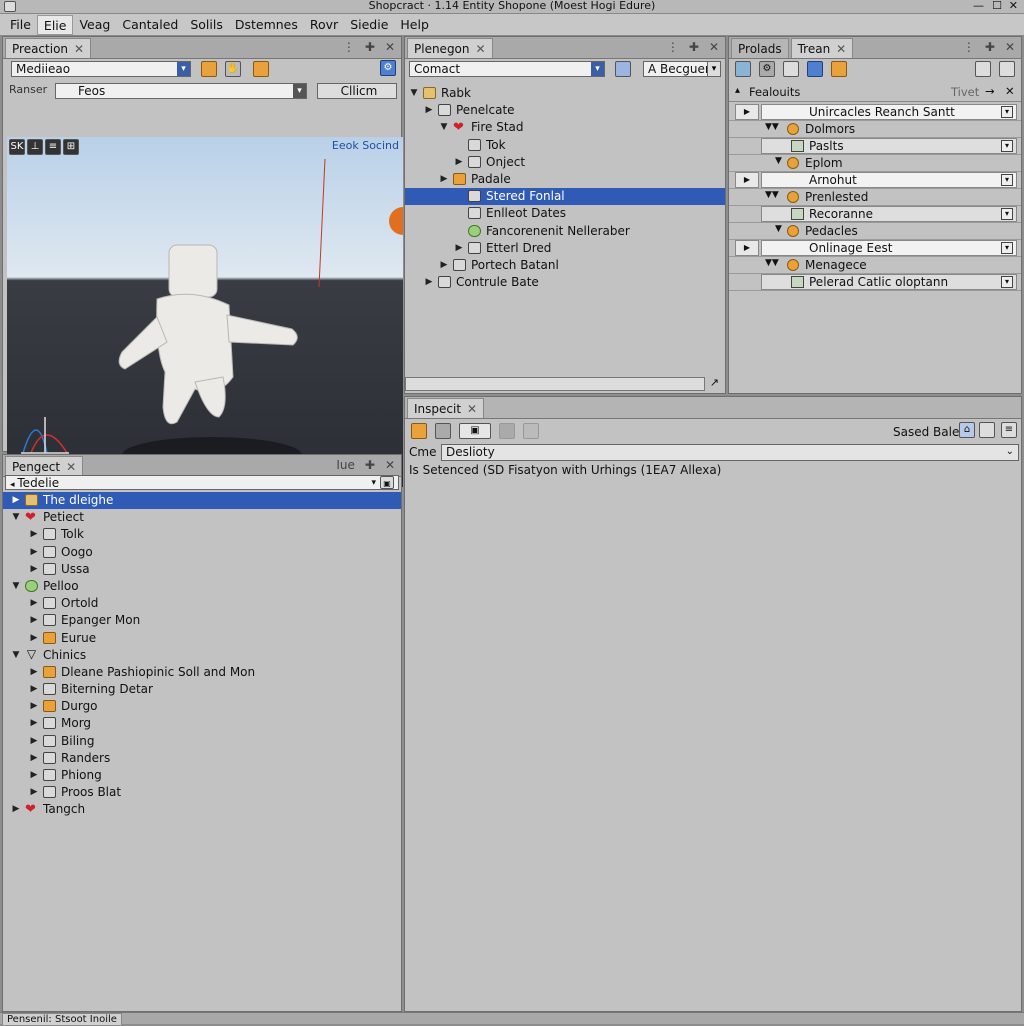 The image size is (1024, 1026). Describe the element at coordinates (714, 382) in the screenshot. I see `resize-icon: ↗` at that location.